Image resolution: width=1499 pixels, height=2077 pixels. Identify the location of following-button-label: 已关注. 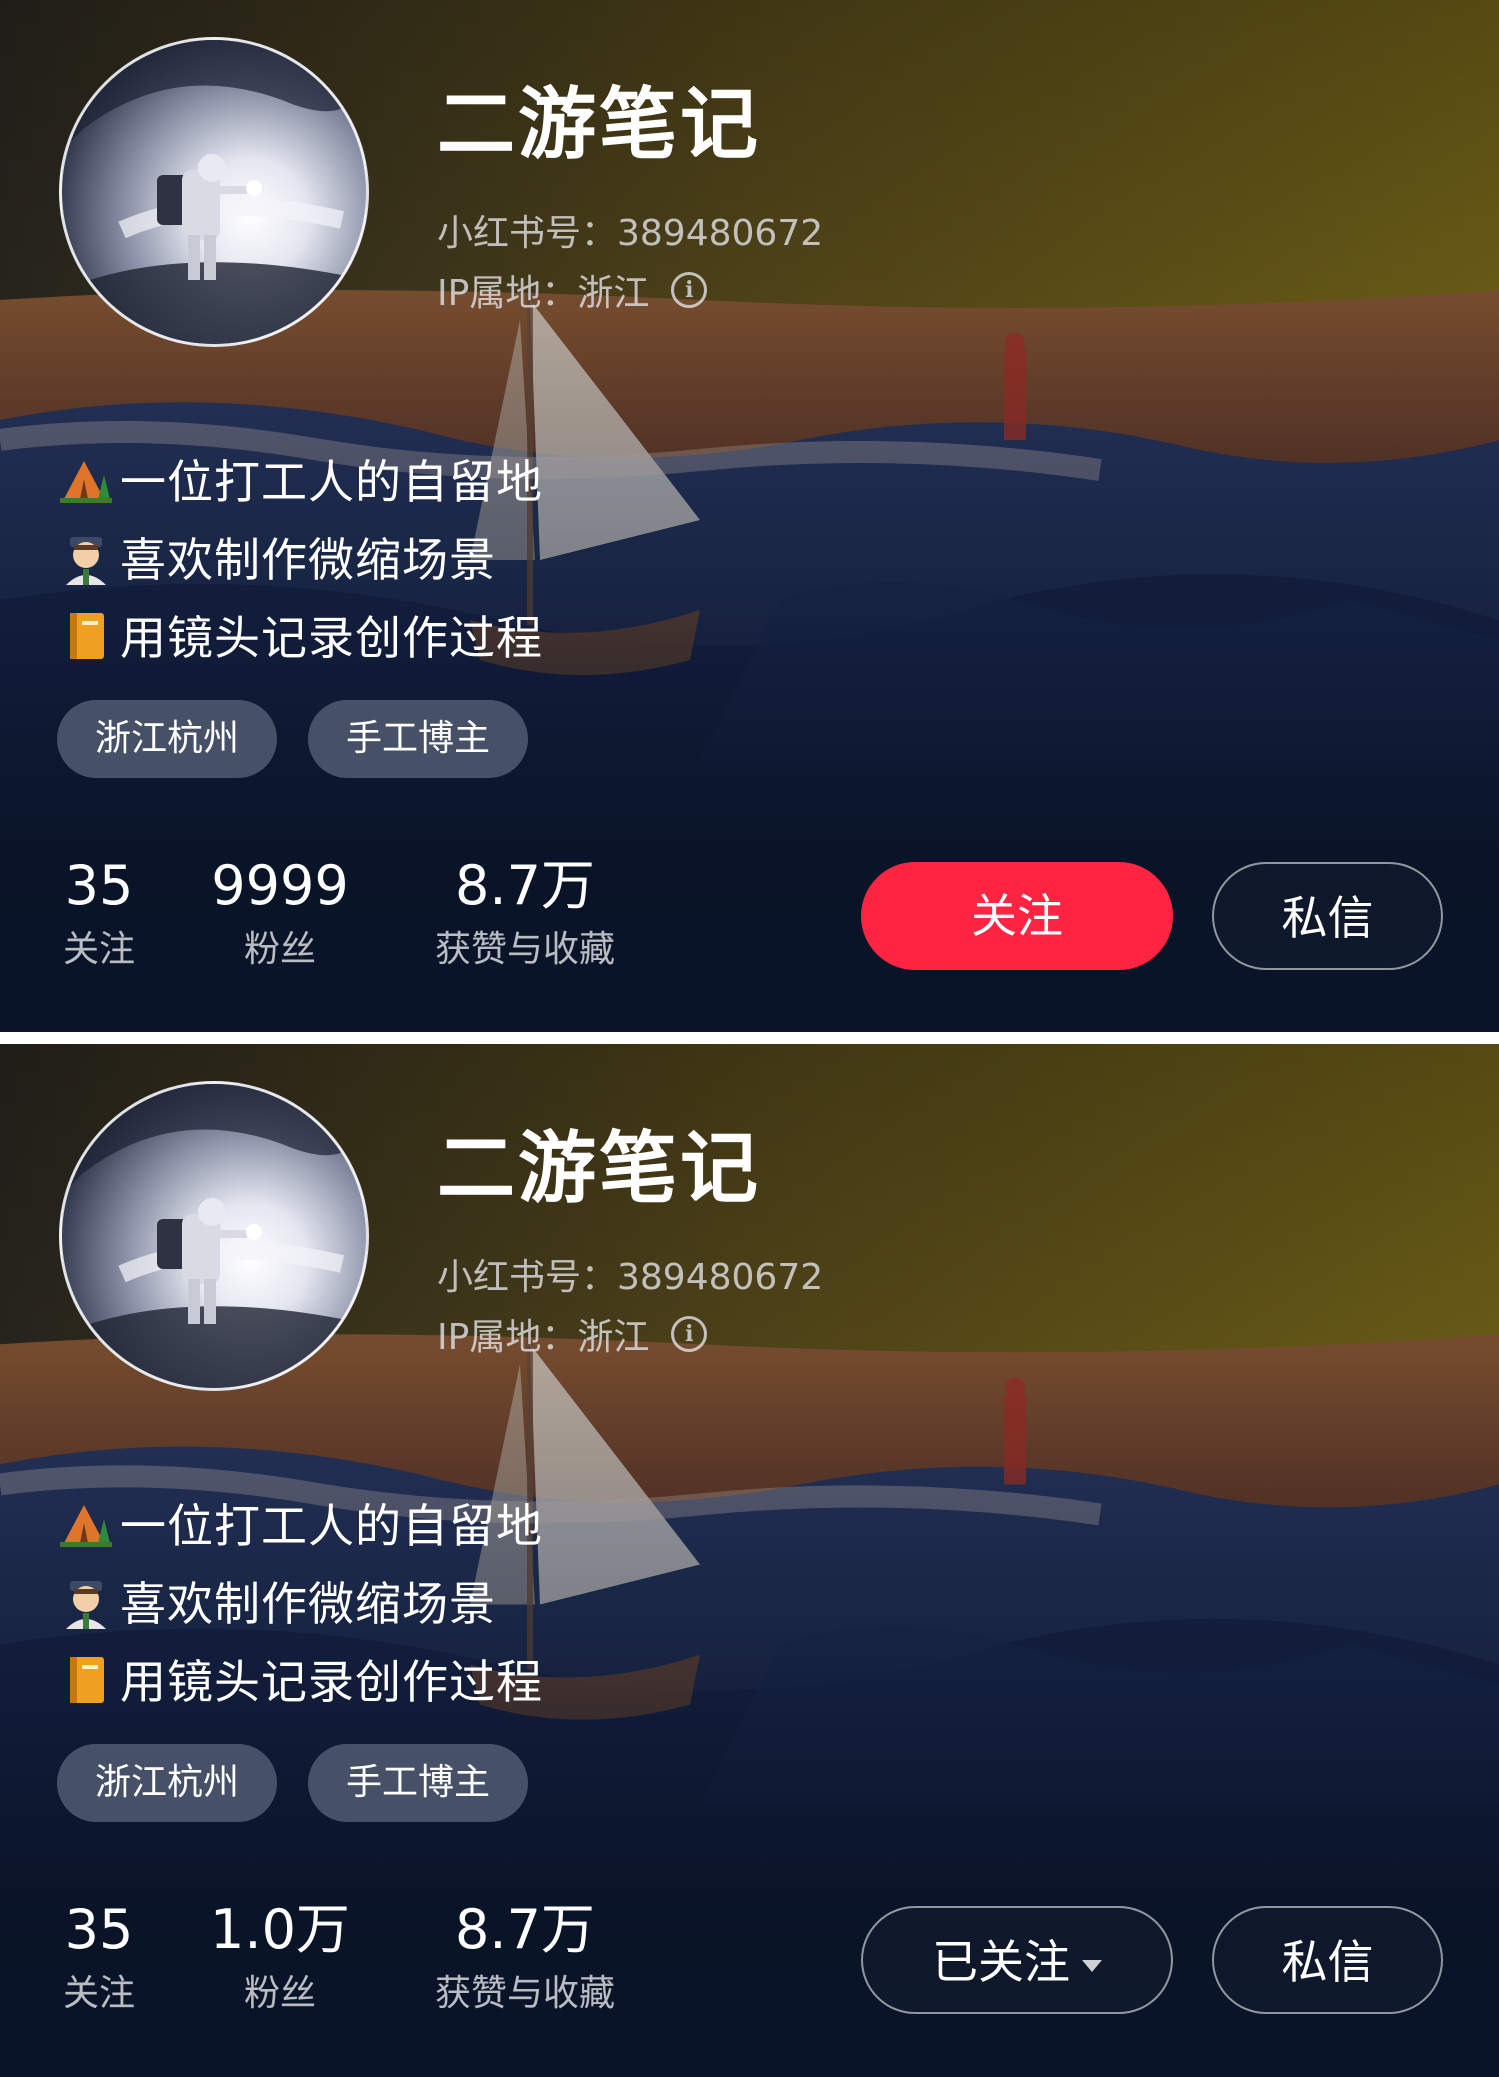
(1001, 1962).